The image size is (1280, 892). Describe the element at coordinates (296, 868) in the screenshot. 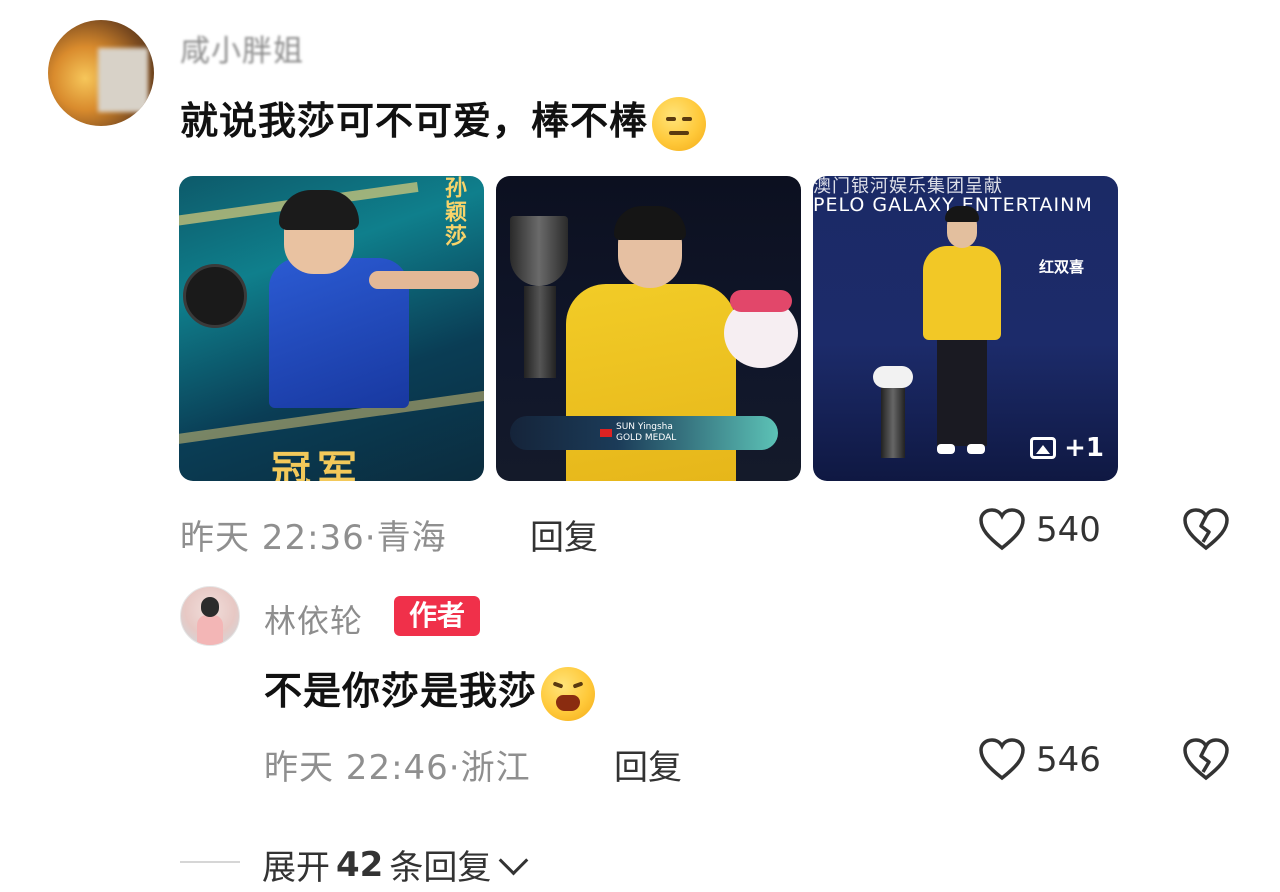

I see `expand-prefix: 展开` at that location.